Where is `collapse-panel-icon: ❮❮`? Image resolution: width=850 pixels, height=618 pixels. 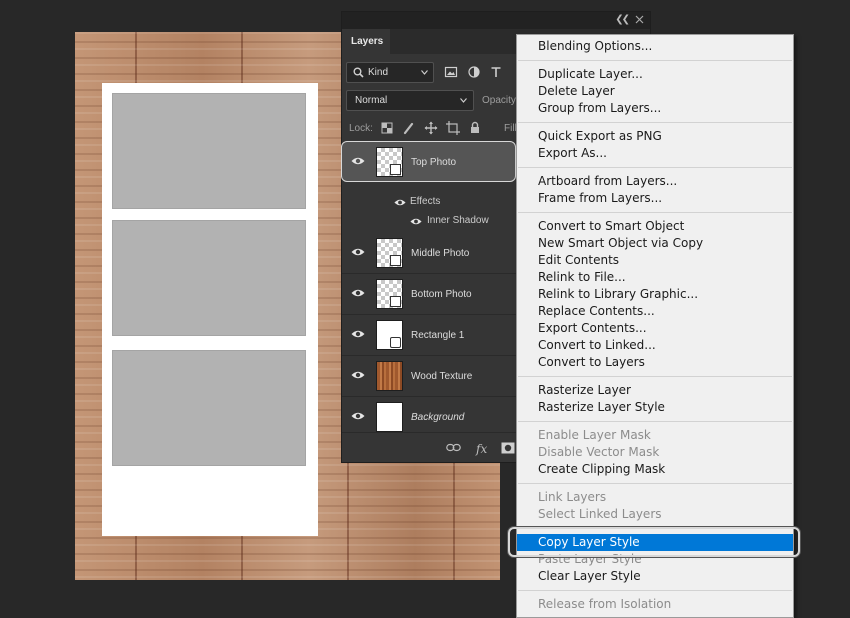
collapse-panel-icon: ❮❮ is located at coordinates (622, 19).